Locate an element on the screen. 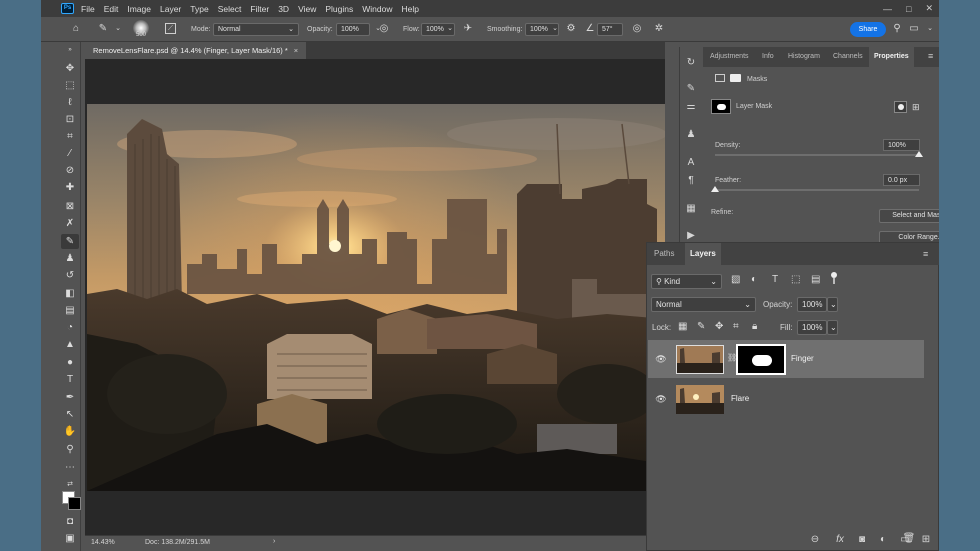  zoom-level: 14.43% is located at coordinates (103, 542).